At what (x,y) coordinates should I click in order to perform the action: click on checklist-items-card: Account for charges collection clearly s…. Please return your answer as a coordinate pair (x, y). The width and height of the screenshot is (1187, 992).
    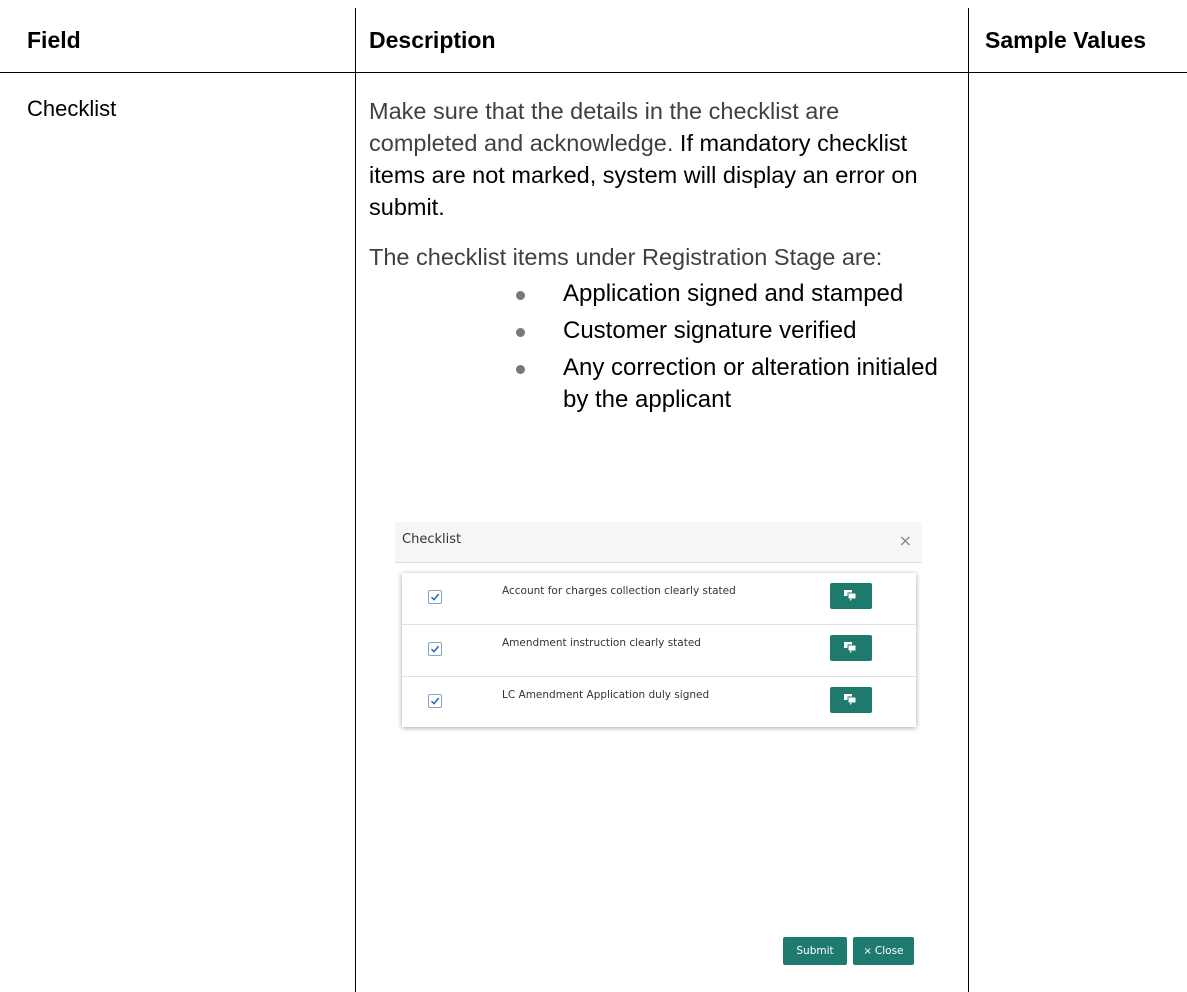
    Looking at the image, I should click on (659, 650).